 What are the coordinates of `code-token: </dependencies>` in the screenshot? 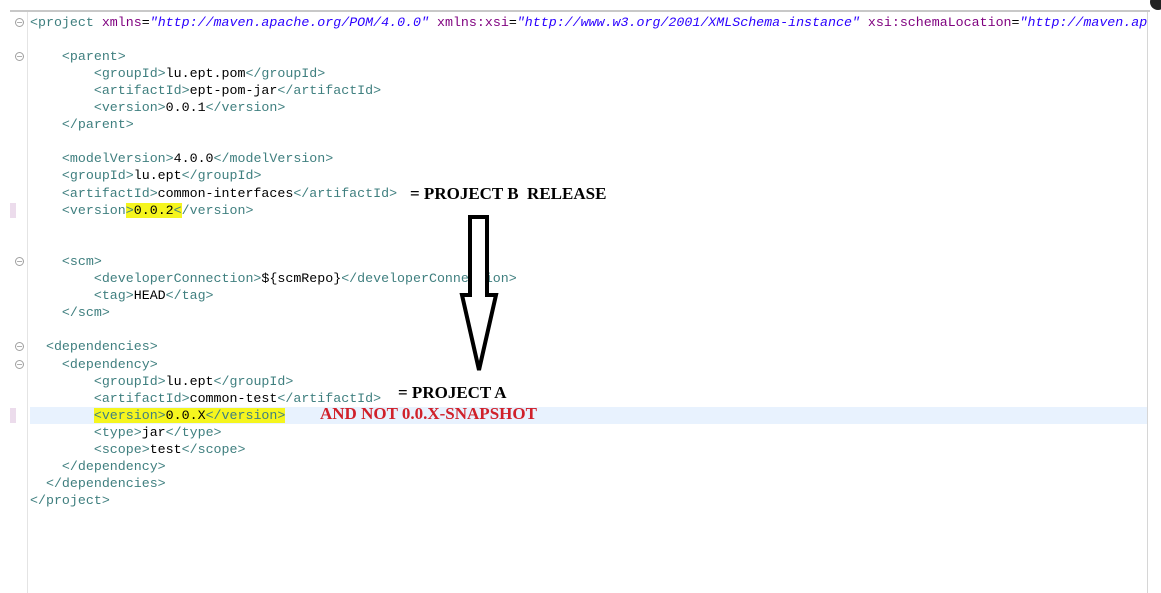 It's located at (98, 484).